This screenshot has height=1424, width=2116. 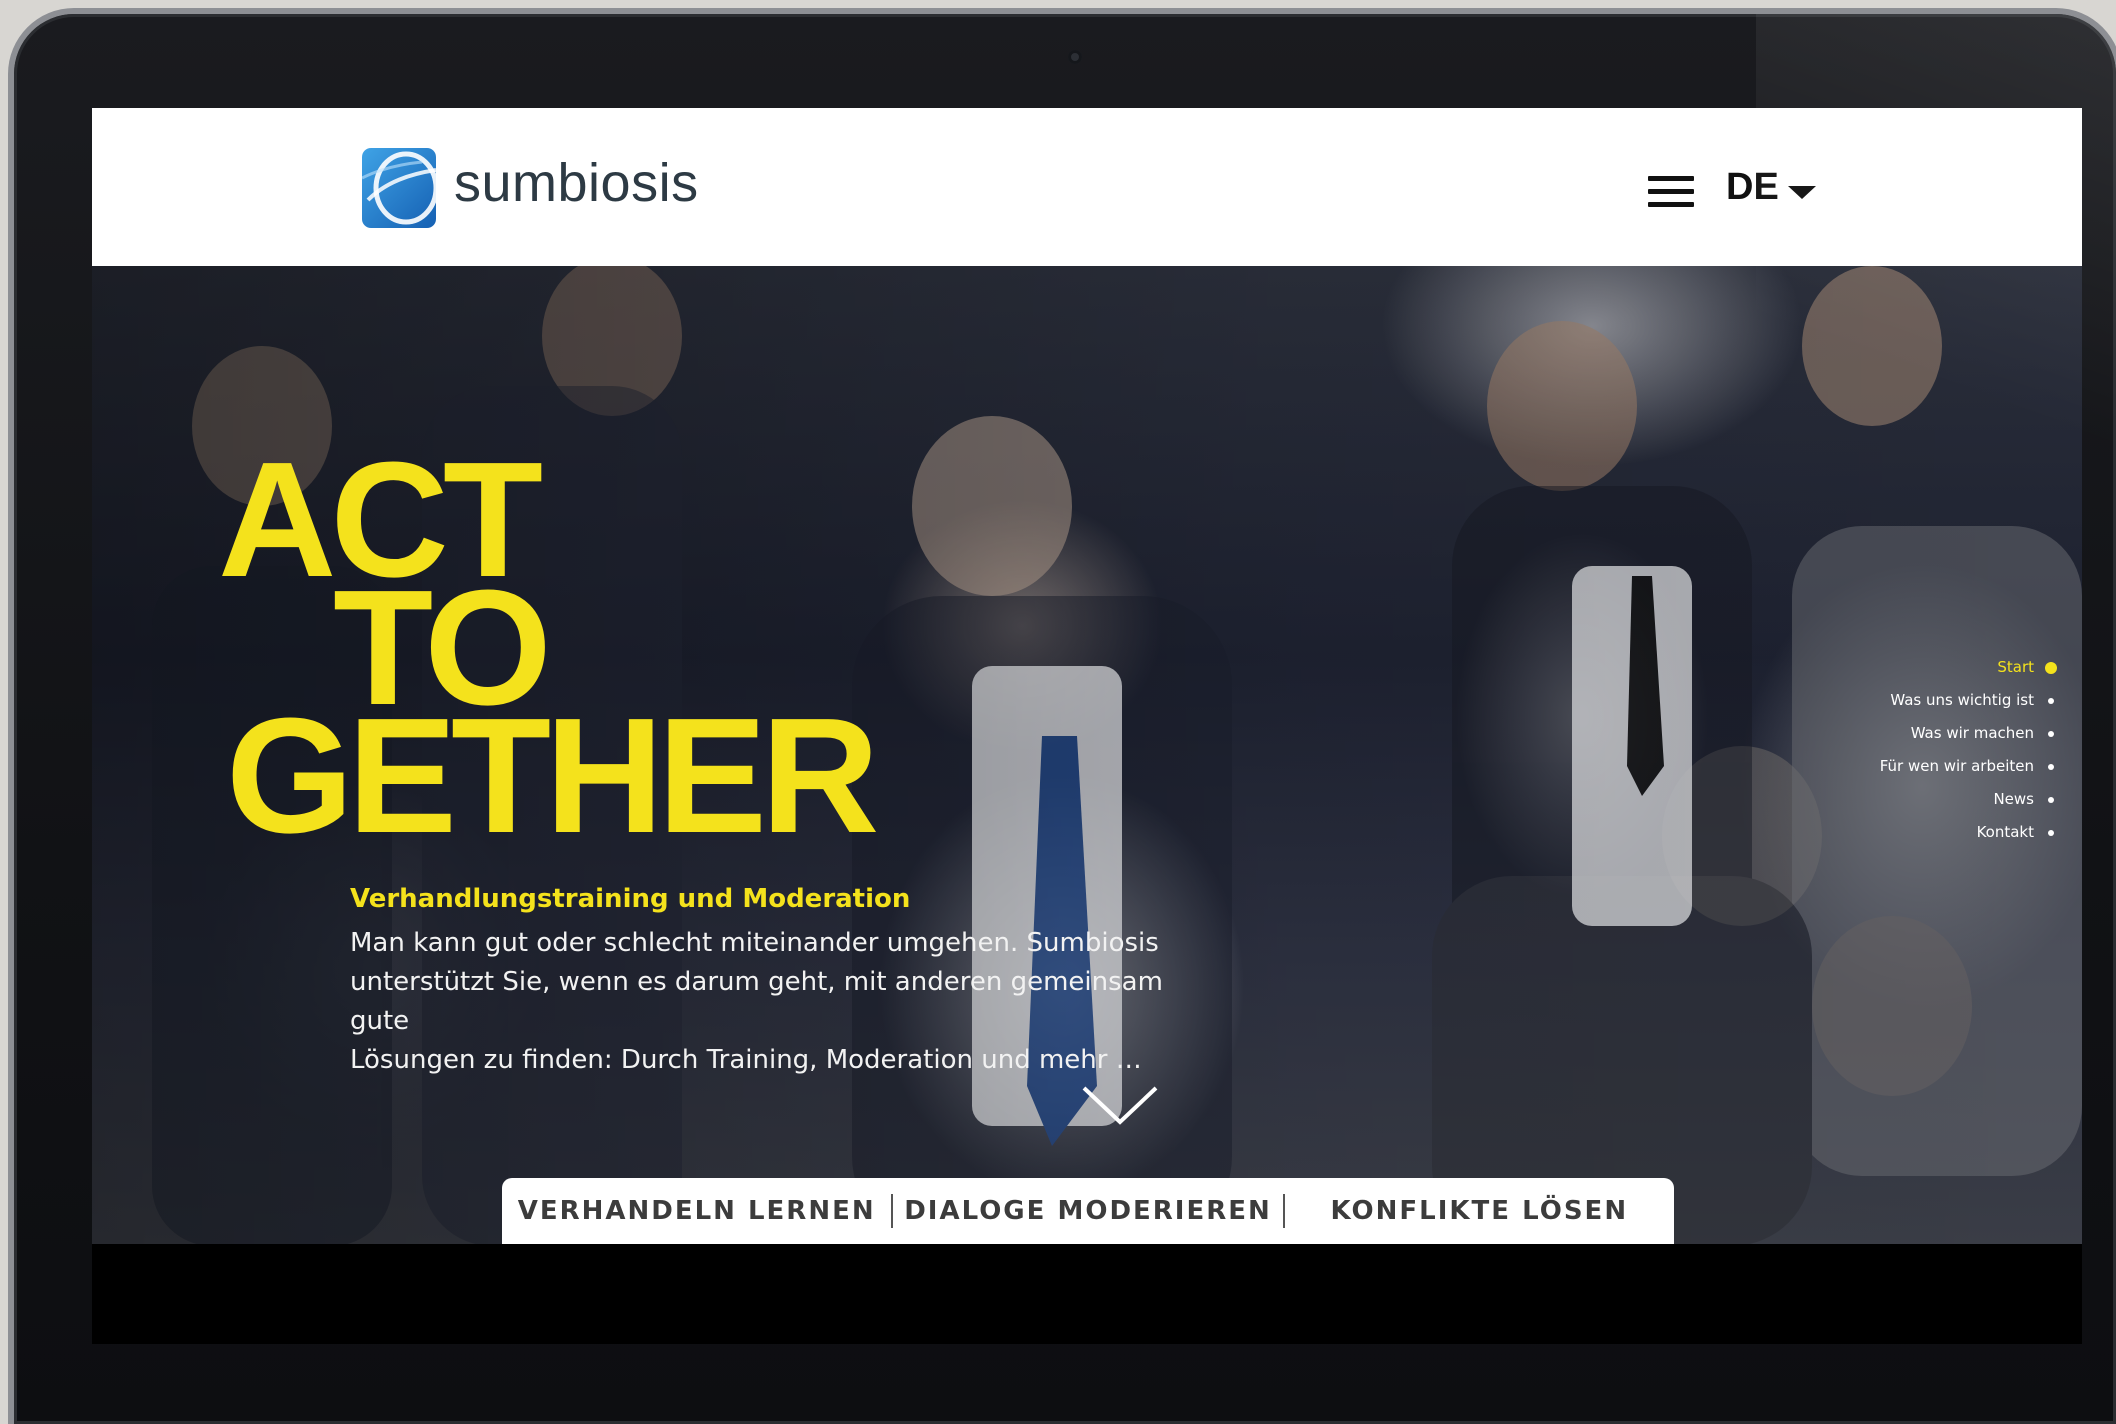 What do you see at coordinates (1671, 192) in the screenshot?
I see `hamburger-menu-icon` at bounding box center [1671, 192].